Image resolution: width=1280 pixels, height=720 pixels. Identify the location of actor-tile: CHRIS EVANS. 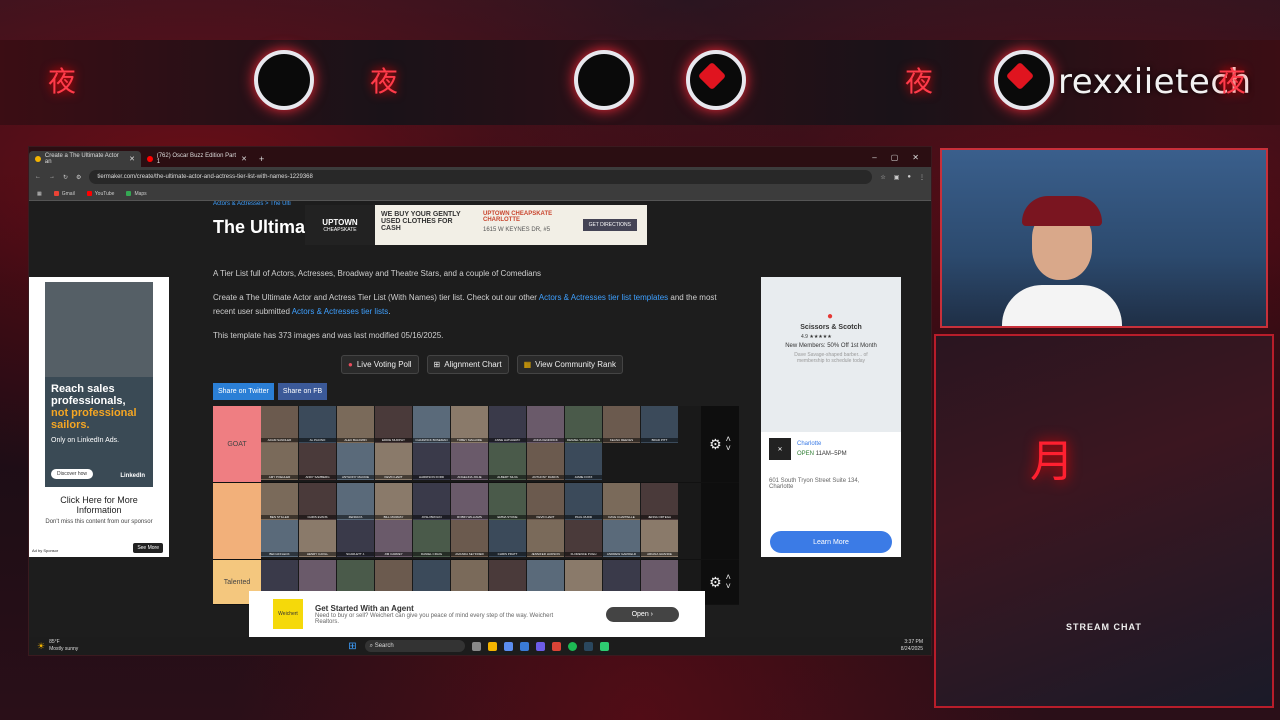
(317, 501).